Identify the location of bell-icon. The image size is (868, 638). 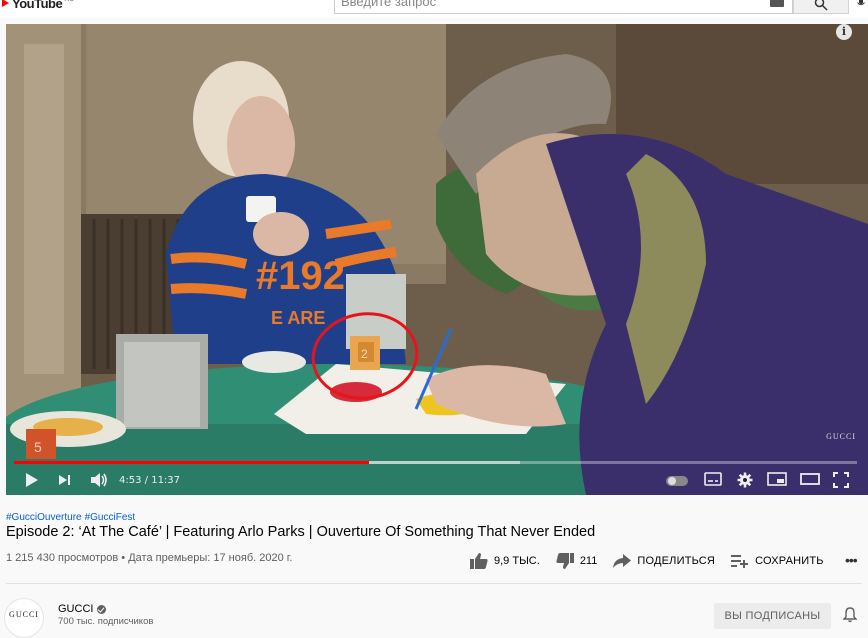
(850, 615).